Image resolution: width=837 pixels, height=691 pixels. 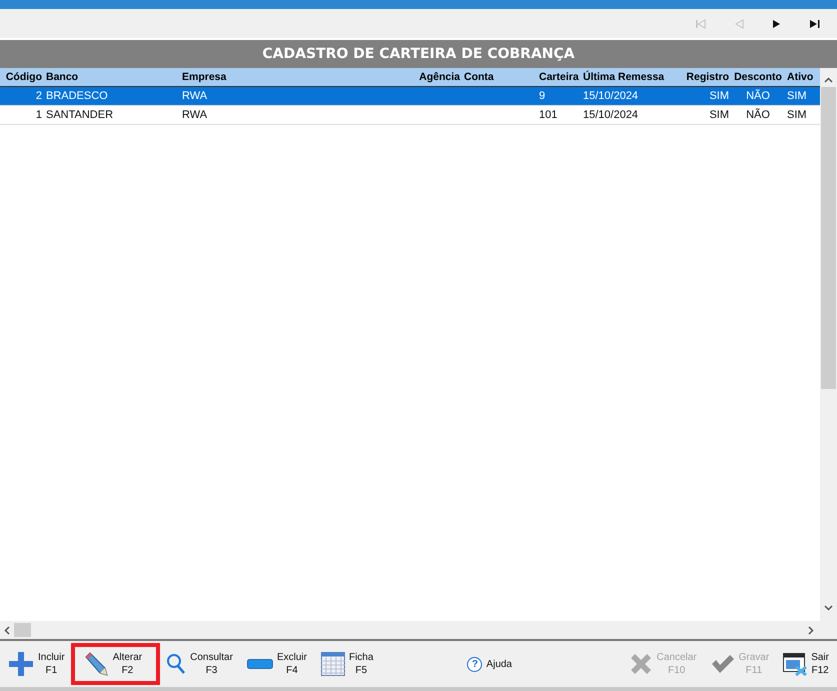 What do you see at coordinates (559, 77) in the screenshot?
I see `column-header: Carteira` at bounding box center [559, 77].